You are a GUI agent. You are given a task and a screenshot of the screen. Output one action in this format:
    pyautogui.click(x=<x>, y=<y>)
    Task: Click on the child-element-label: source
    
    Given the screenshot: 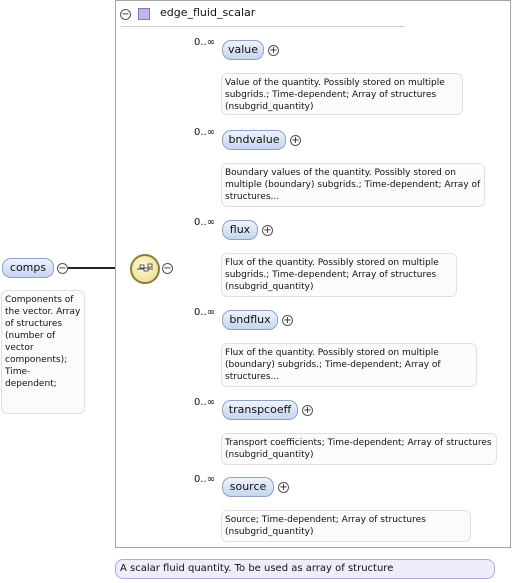 What is the action you would take?
    pyautogui.click(x=248, y=486)
    